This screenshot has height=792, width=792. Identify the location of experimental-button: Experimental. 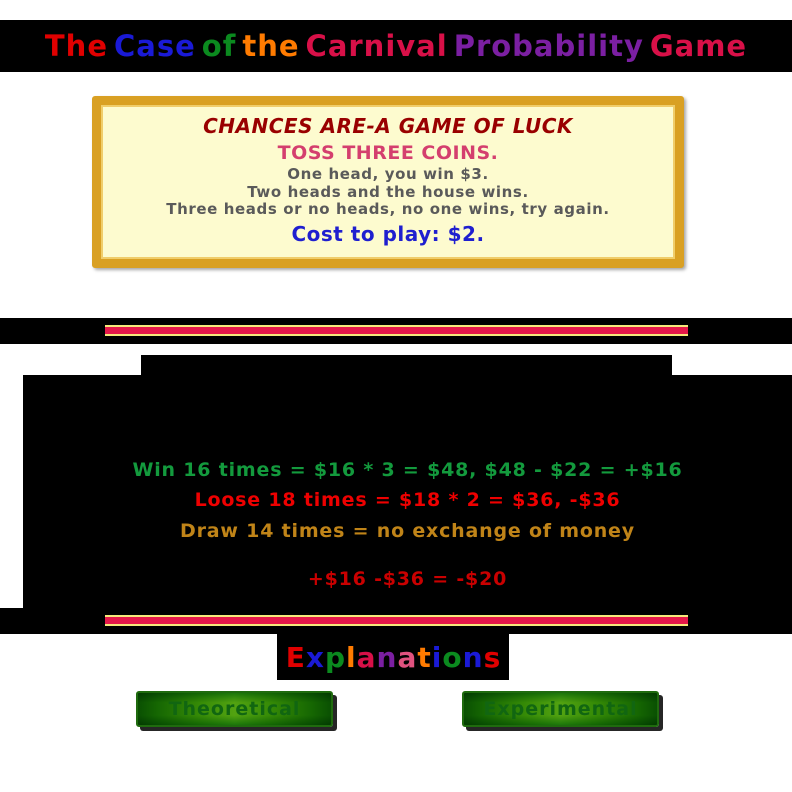
(560, 709).